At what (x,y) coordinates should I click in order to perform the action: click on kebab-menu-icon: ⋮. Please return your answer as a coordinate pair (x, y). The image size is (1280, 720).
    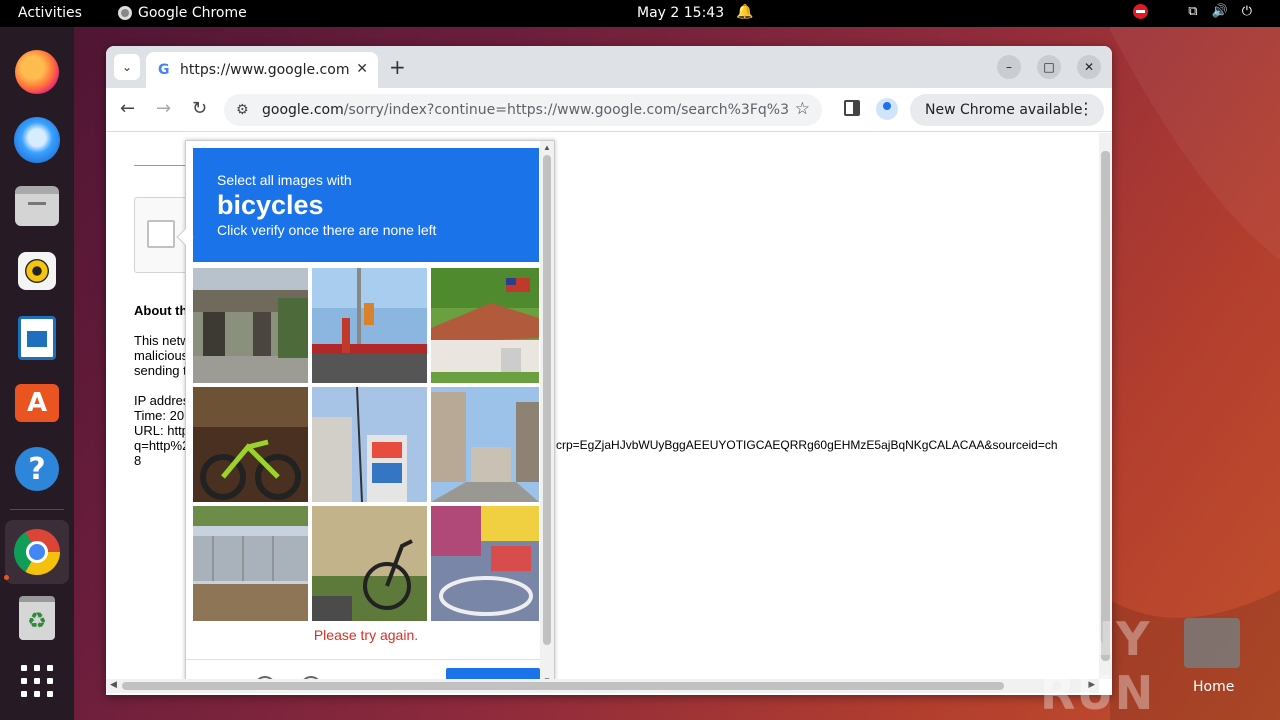
    Looking at the image, I should click on (1086, 108).